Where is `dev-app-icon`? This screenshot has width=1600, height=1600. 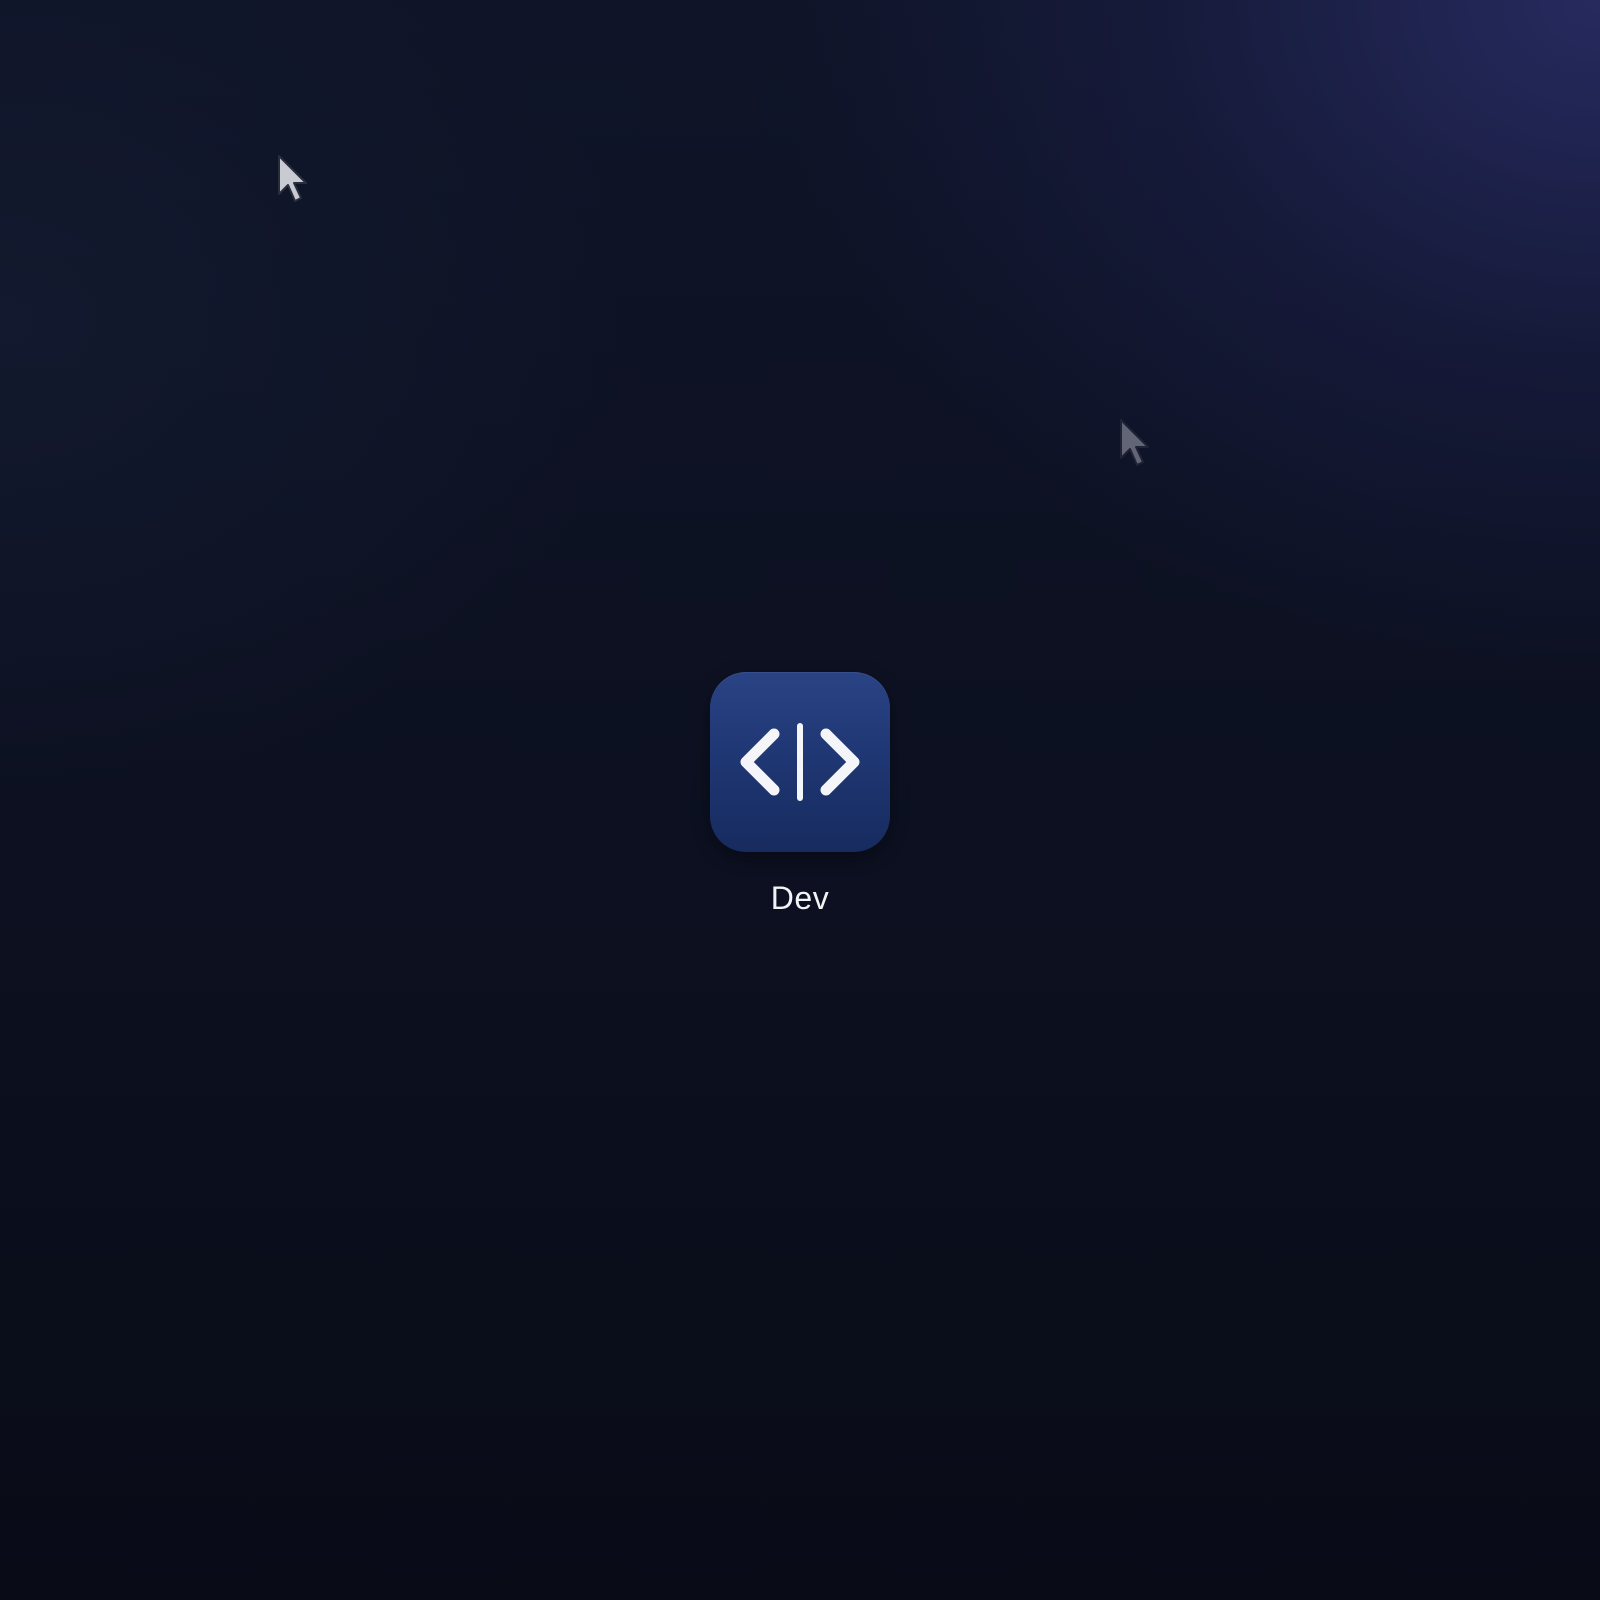 dev-app-icon is located at coordinates (800, 762).